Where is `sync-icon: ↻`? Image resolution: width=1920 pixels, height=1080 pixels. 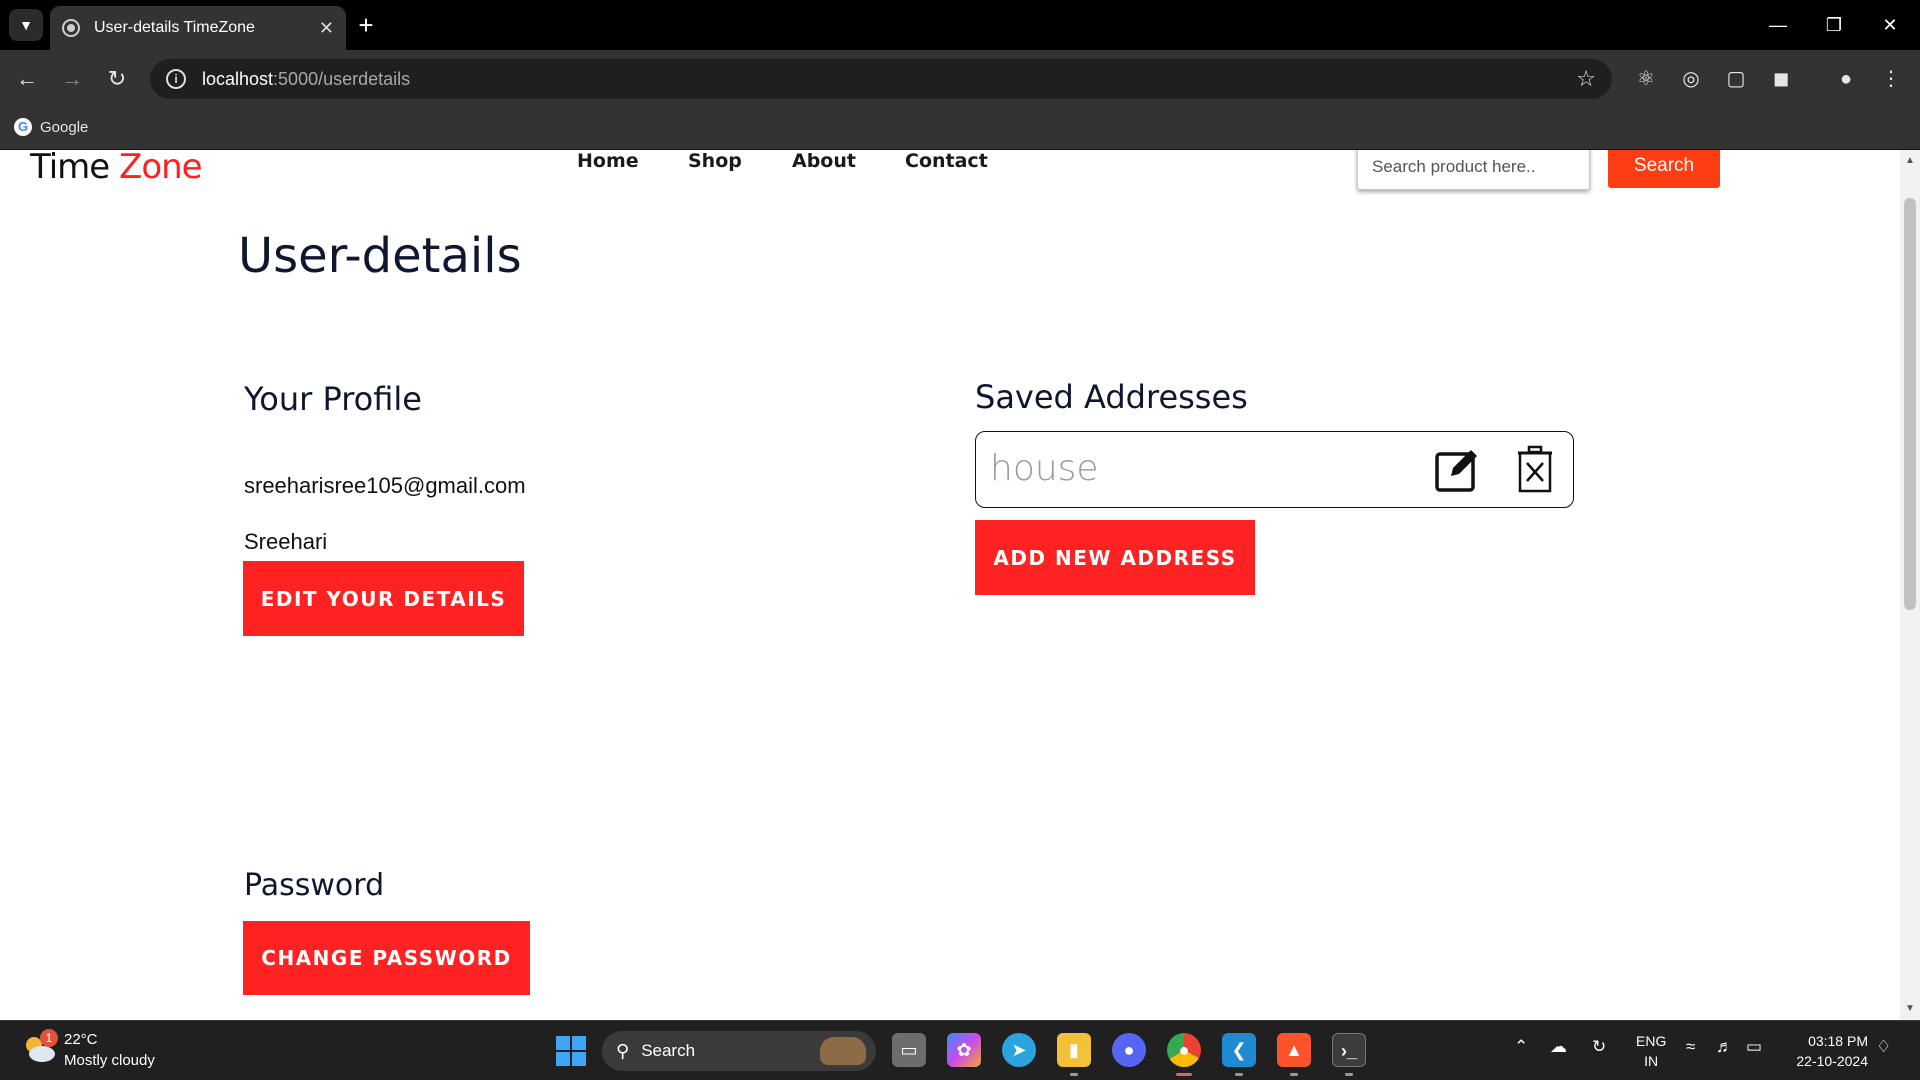 sync-icon: ↻ is located at coordinates (1599, 1047).